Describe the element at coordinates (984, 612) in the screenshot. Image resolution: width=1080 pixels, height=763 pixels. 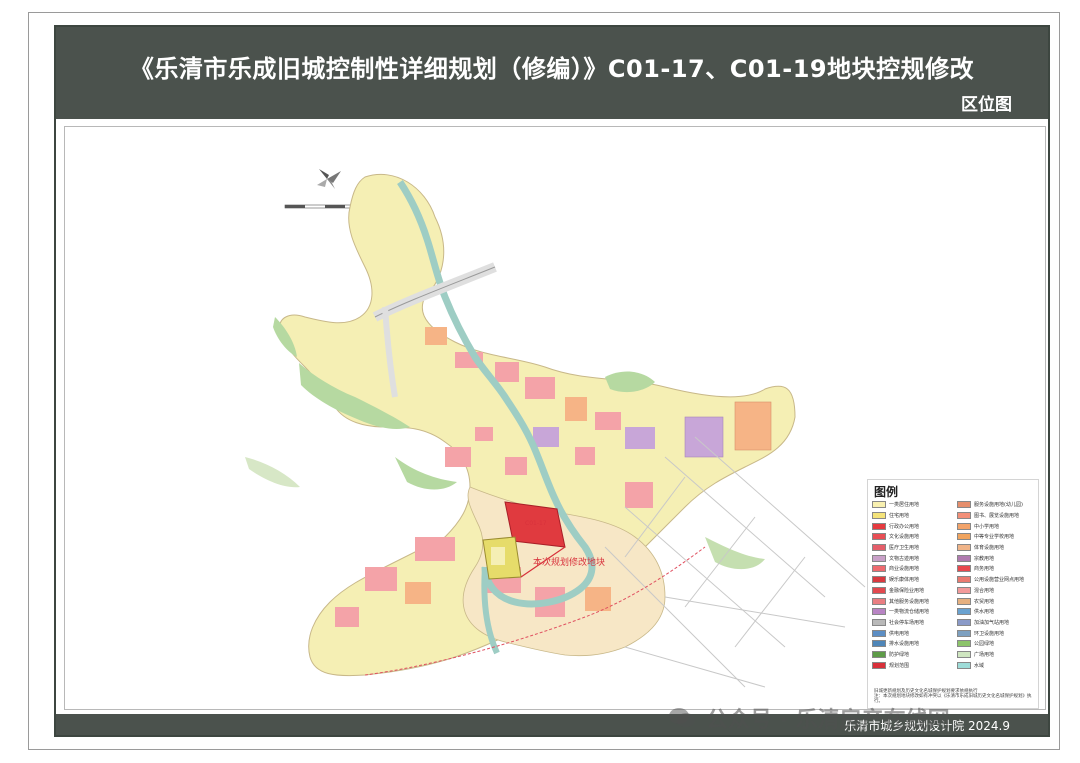
I see `legend-label: 供水用地` at that location.